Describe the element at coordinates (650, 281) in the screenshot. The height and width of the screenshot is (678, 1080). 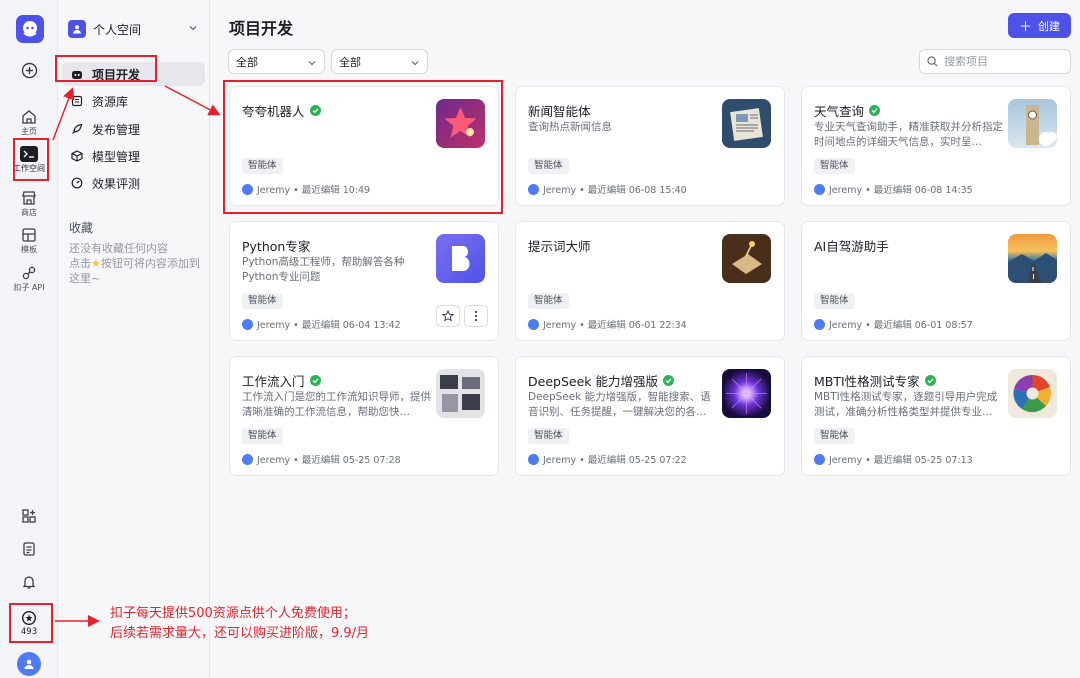
I see `project-card-prompt: 提示词大师 智能体 Jeremy • 最近编辑 06-01 22:34` at that location.